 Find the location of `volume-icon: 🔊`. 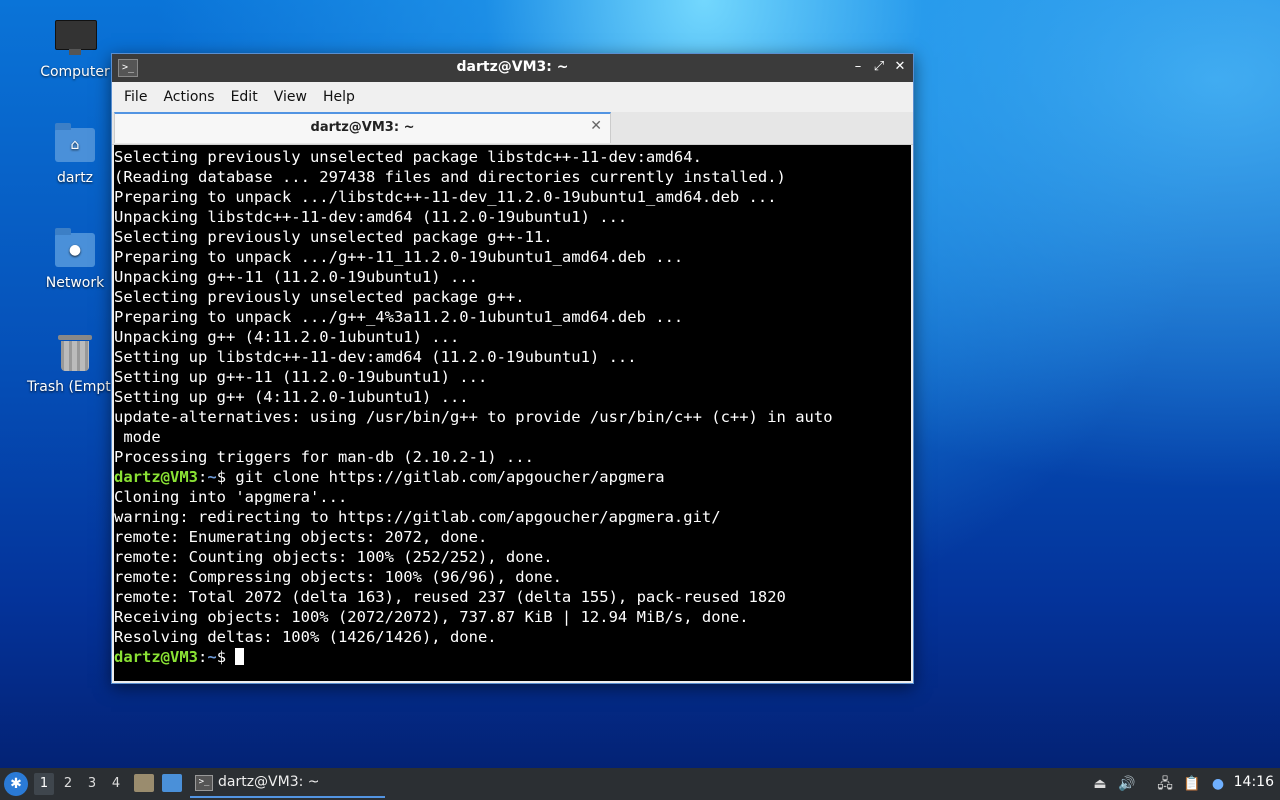

volume-icon: 🔊 is located at coordinates (1127, 784).